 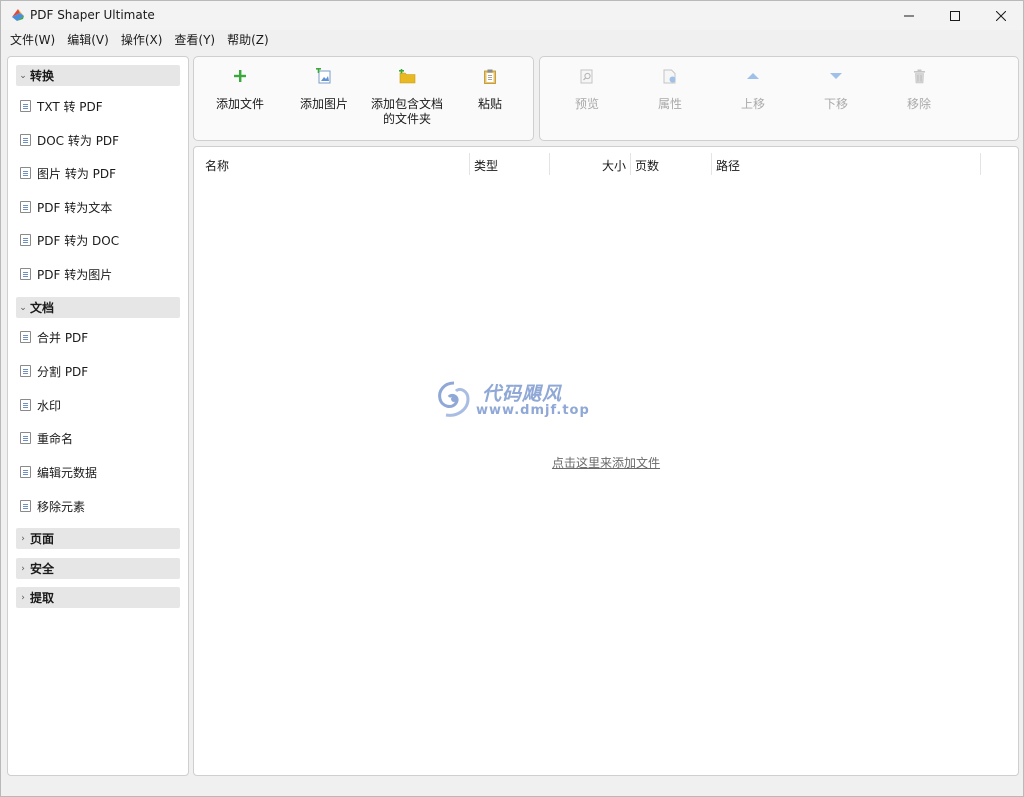 What do you see at coordinates (836, 76) in the screenshot?
I see `arrow-down-icon` at bounding box center [836, 76].